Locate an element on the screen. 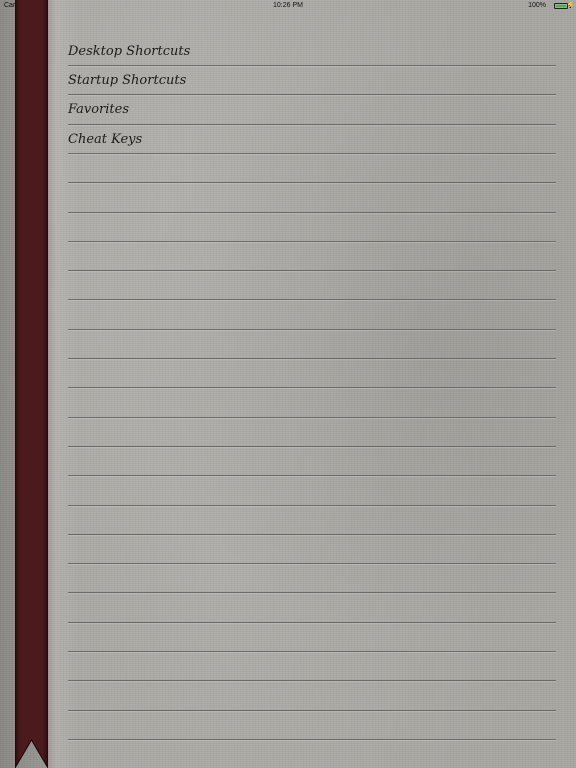 This screenshot has width=576, height=768. menu-item-startup-shortcuts: Startup Shortcuts is located at coordinates (312, 80).